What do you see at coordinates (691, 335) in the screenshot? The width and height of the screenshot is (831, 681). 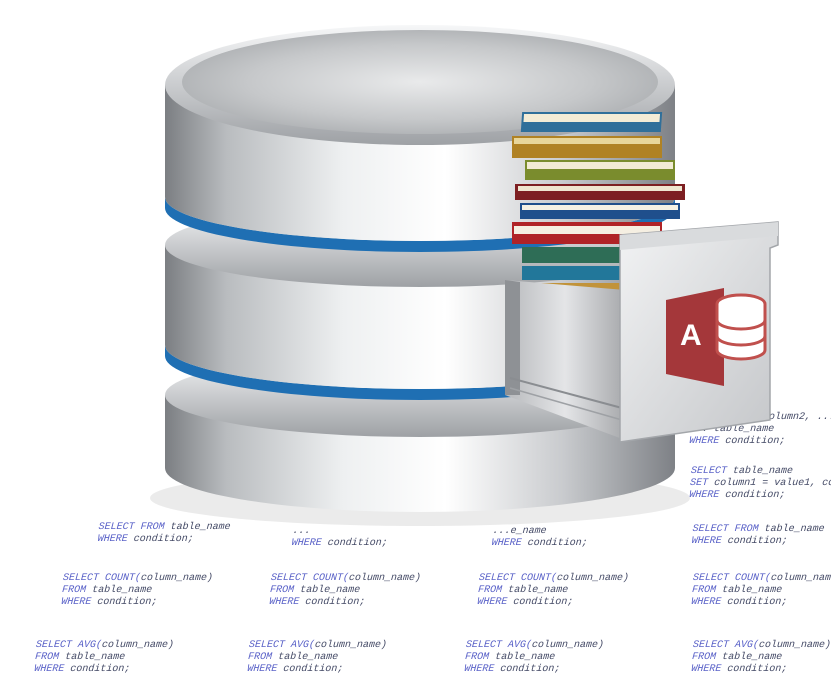 I see `logo-letter: A` at bounding box center [691, 335].